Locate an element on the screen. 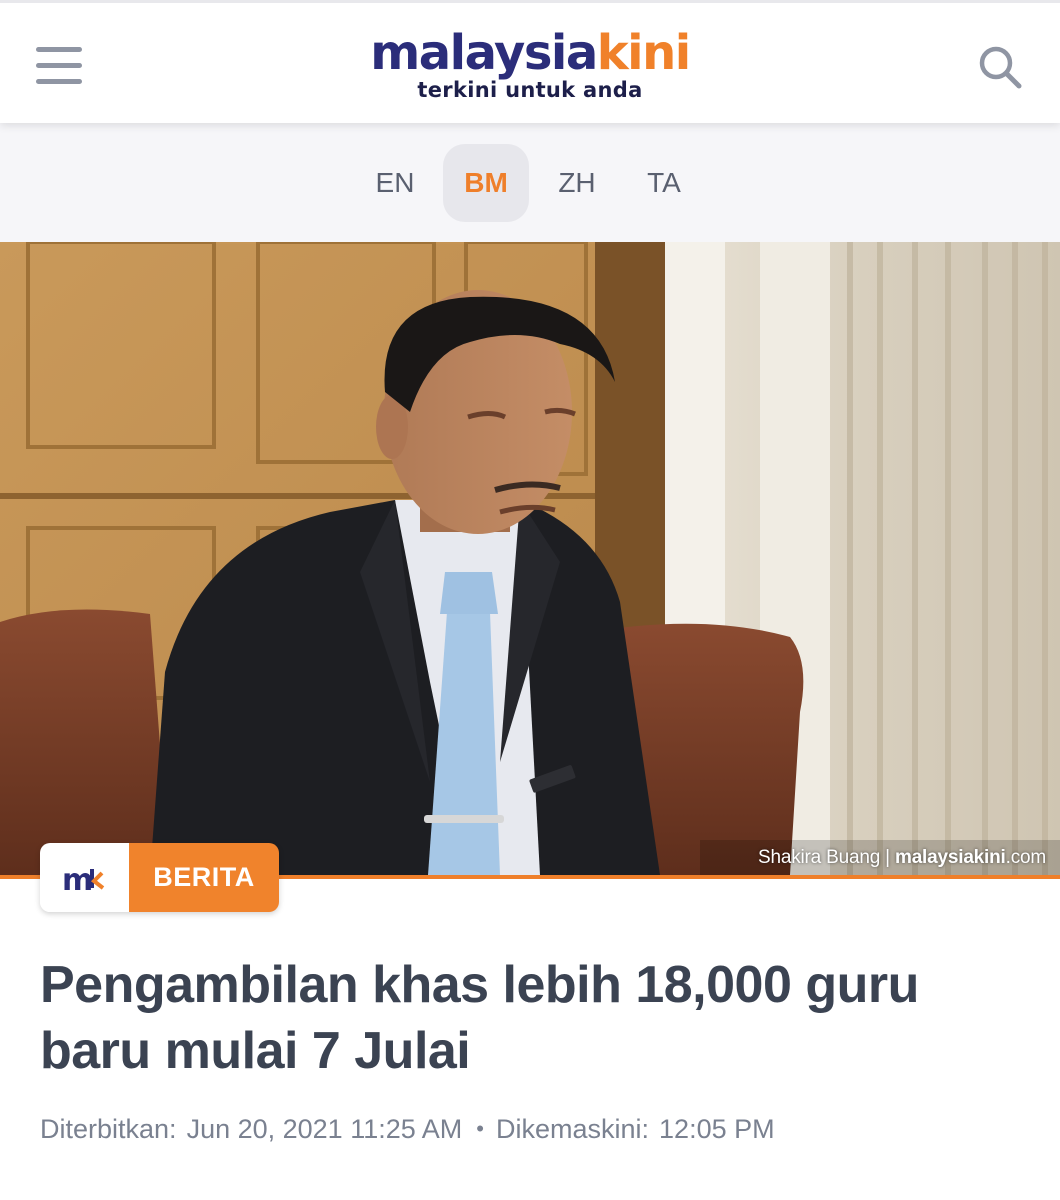  search-icon is located at coordinates (1000, 67).